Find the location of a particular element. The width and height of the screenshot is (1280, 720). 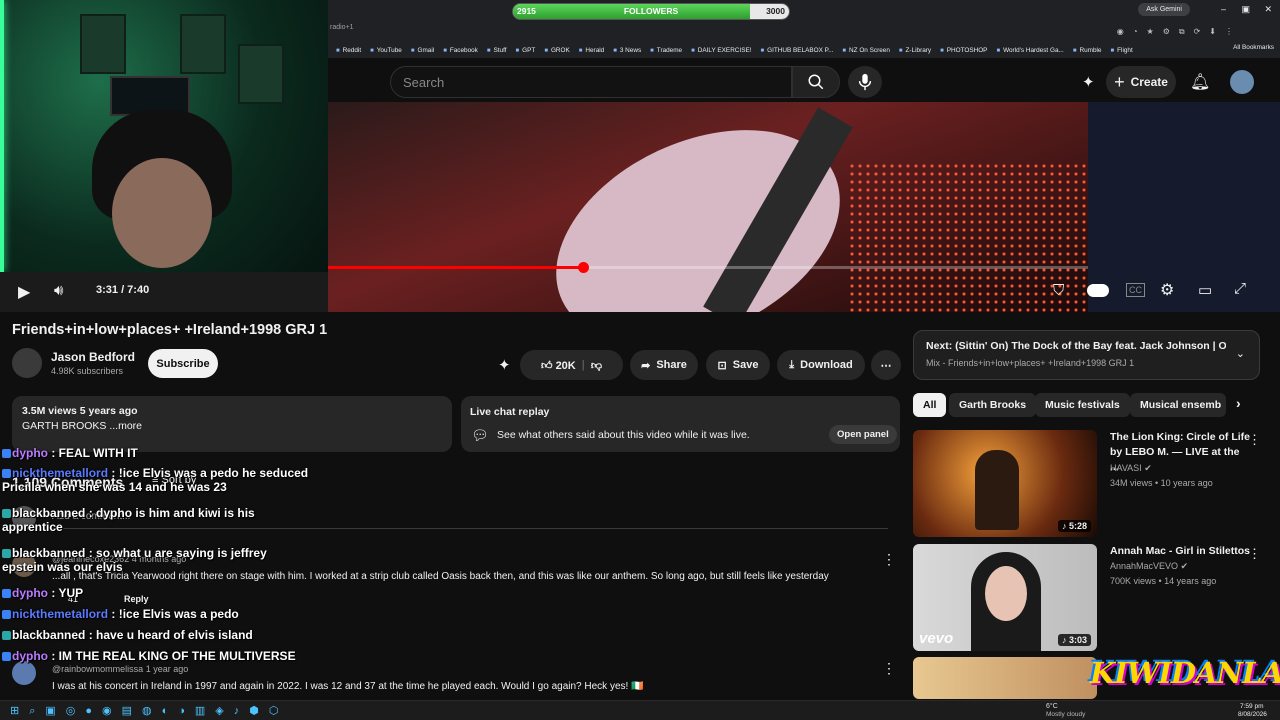

related-thumbnail: vevo ♪ 3:03 is located at coordinates (1005, 597).